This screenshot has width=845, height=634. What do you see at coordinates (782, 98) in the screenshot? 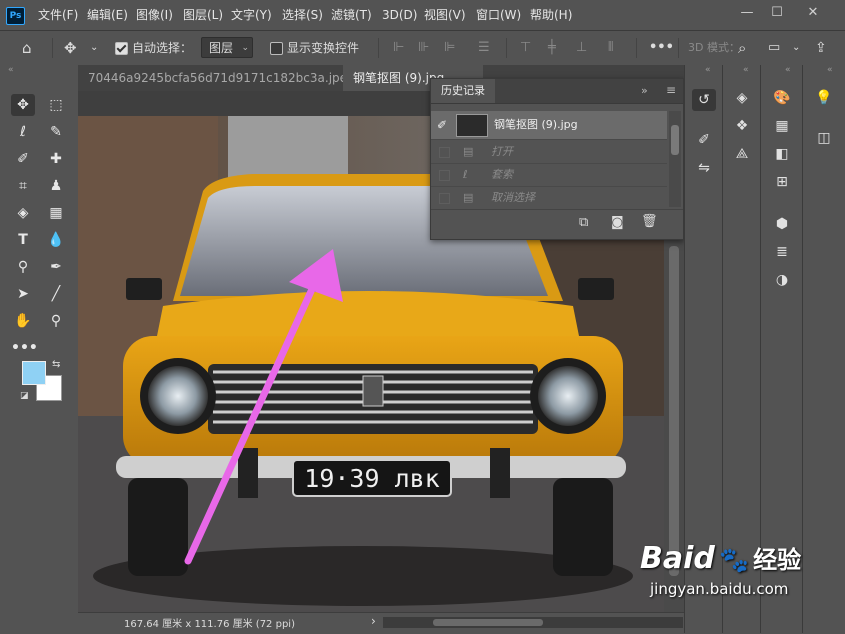
I see `color-panel-icon: 🎨` at bounding box center [782, 98].